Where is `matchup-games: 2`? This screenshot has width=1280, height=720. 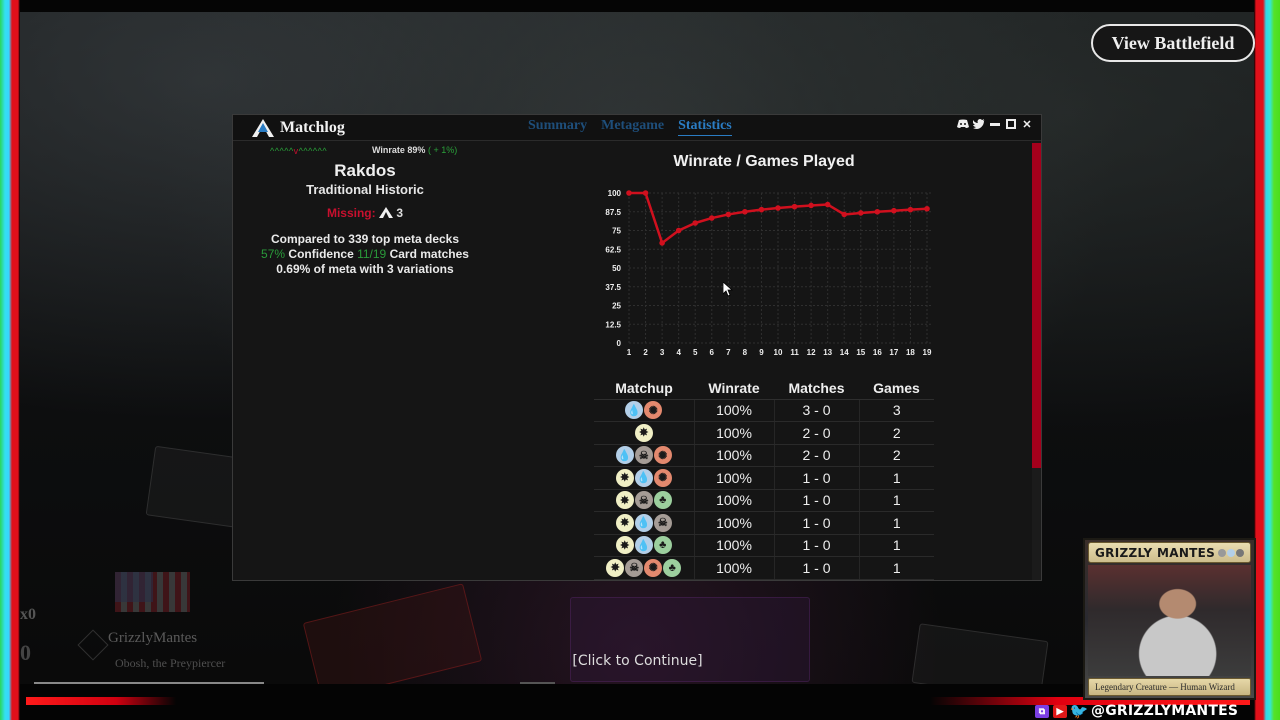 matchup-games: 2 is located at coordinates (896, 455).